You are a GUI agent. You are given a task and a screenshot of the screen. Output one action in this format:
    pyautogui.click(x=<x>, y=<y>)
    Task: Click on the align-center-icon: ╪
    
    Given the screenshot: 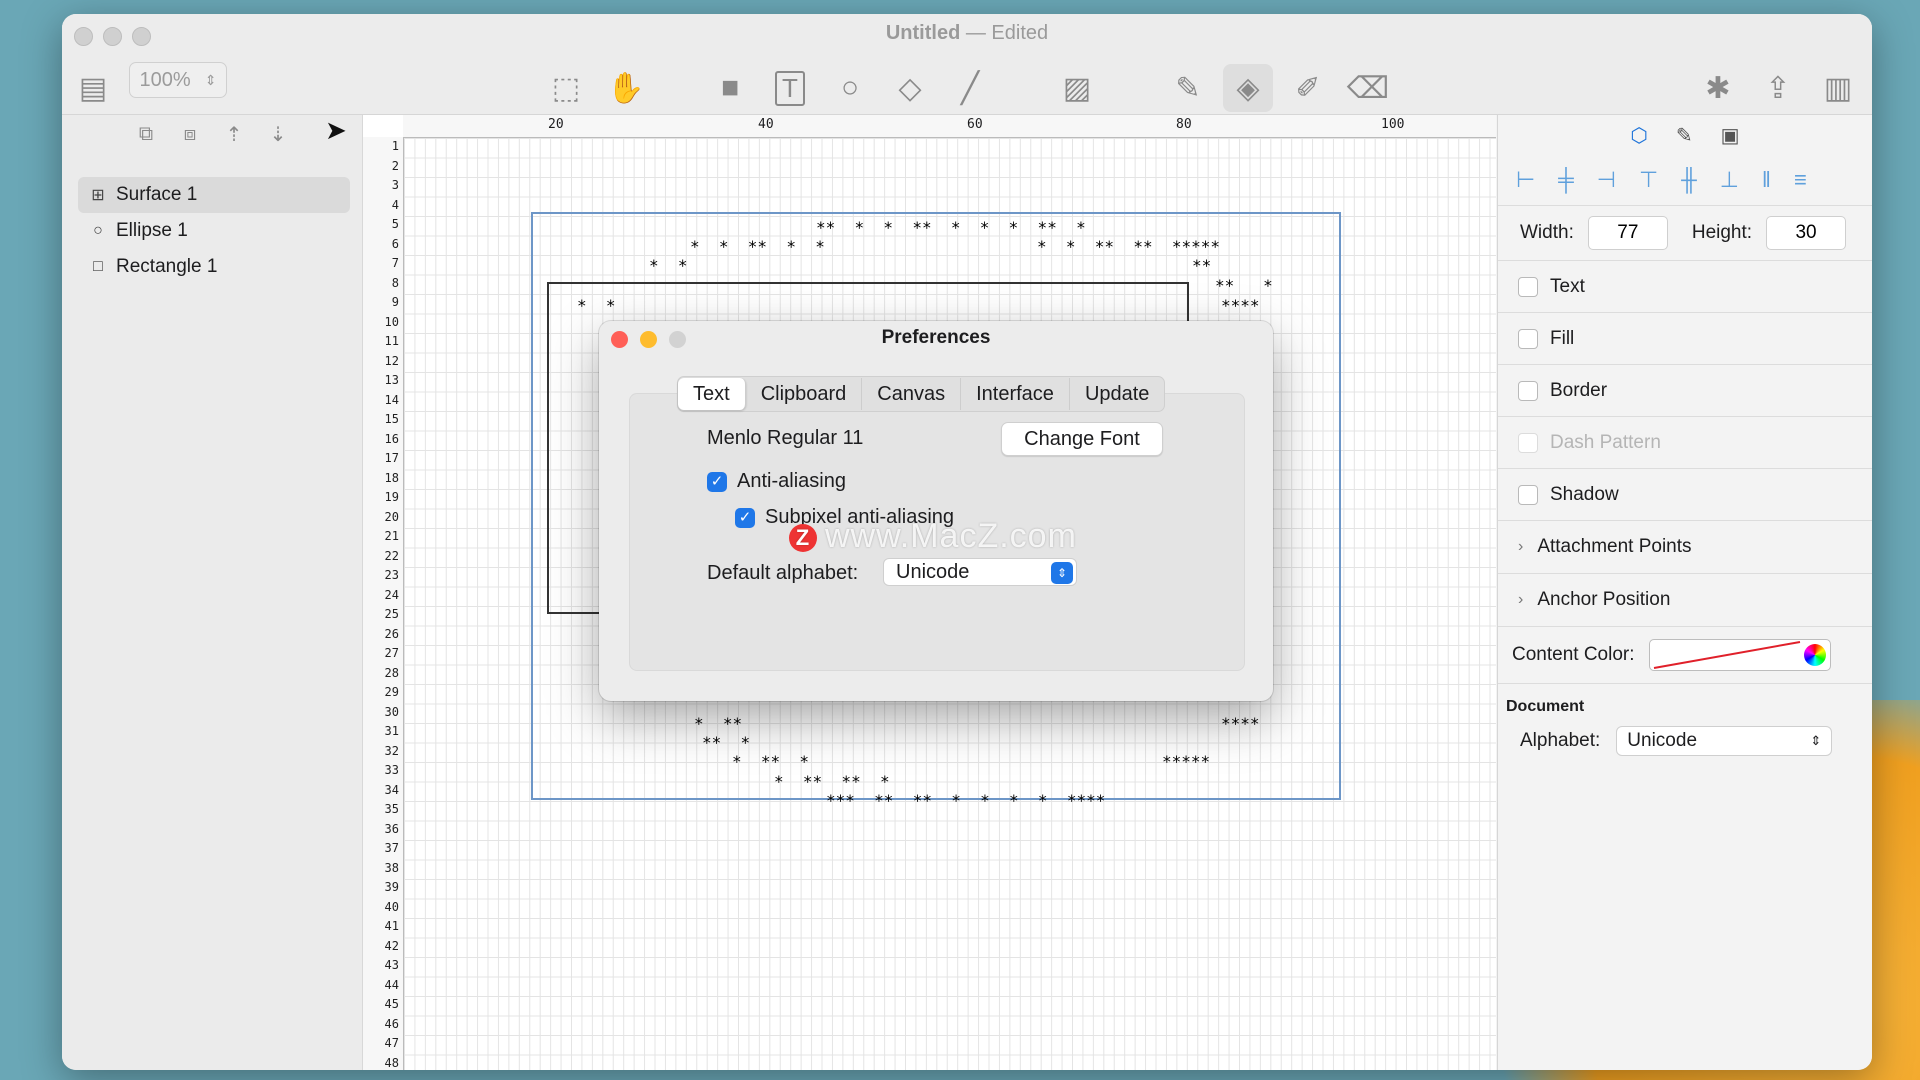 What is the action you would take?
    pyautogui.click(x=1566, y=180)
    